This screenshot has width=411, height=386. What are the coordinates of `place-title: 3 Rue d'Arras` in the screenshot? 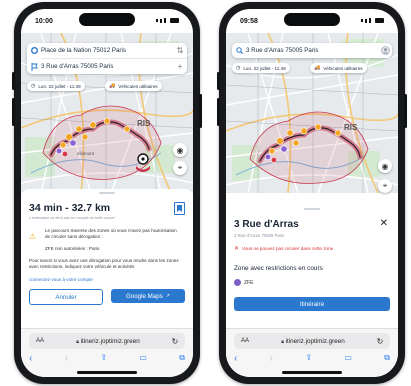 It's located at (266, 224).